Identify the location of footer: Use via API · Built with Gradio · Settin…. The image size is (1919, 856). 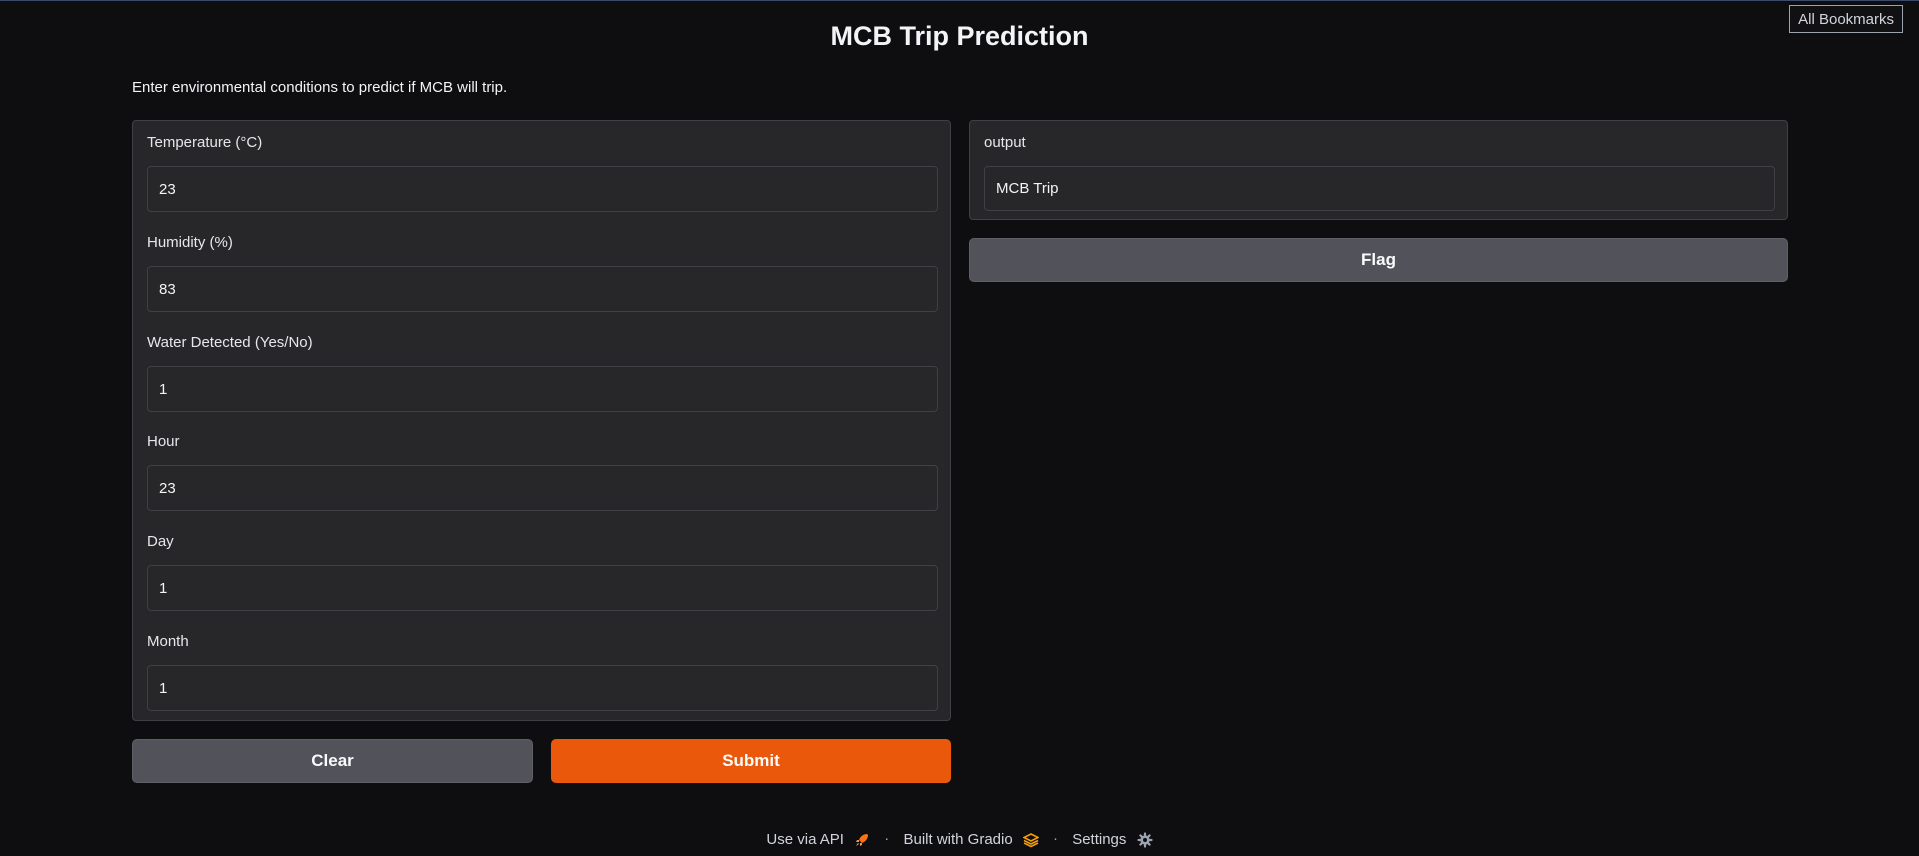
(959, 839).